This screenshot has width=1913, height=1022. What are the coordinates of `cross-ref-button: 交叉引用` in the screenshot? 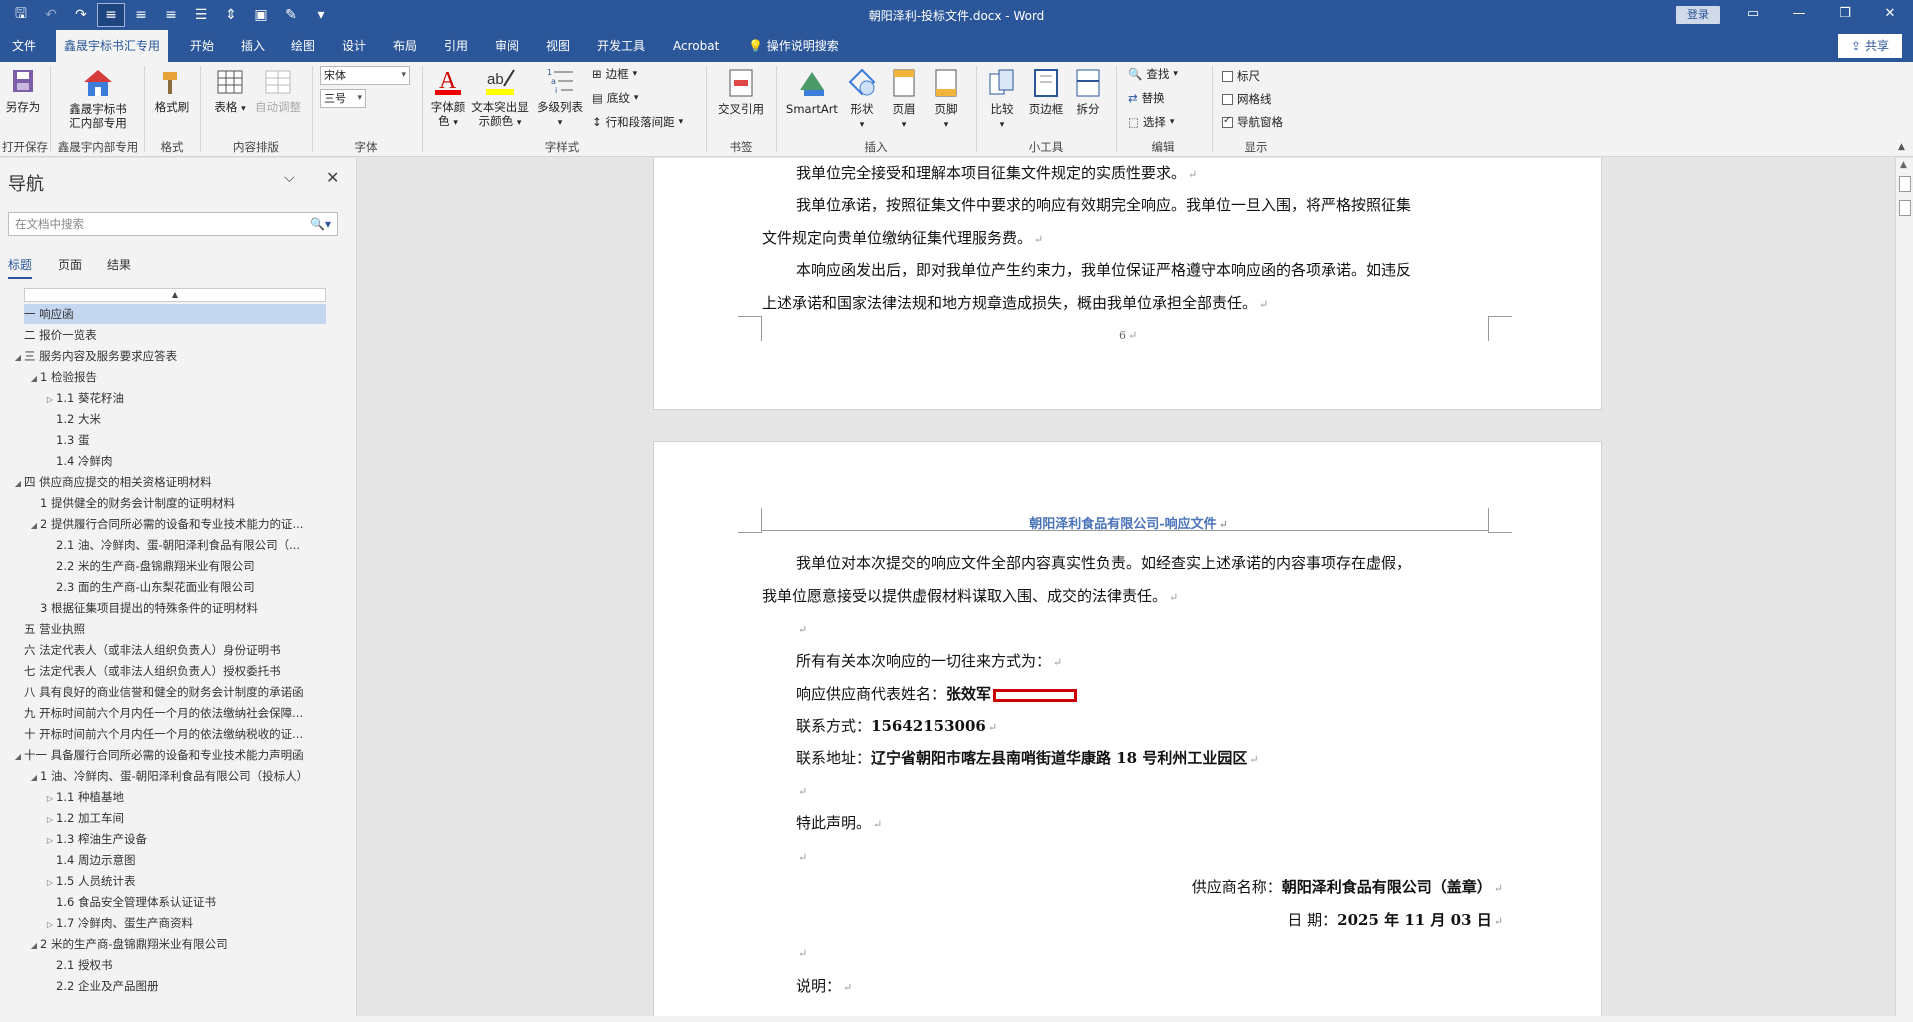 It's located at (741, 92).